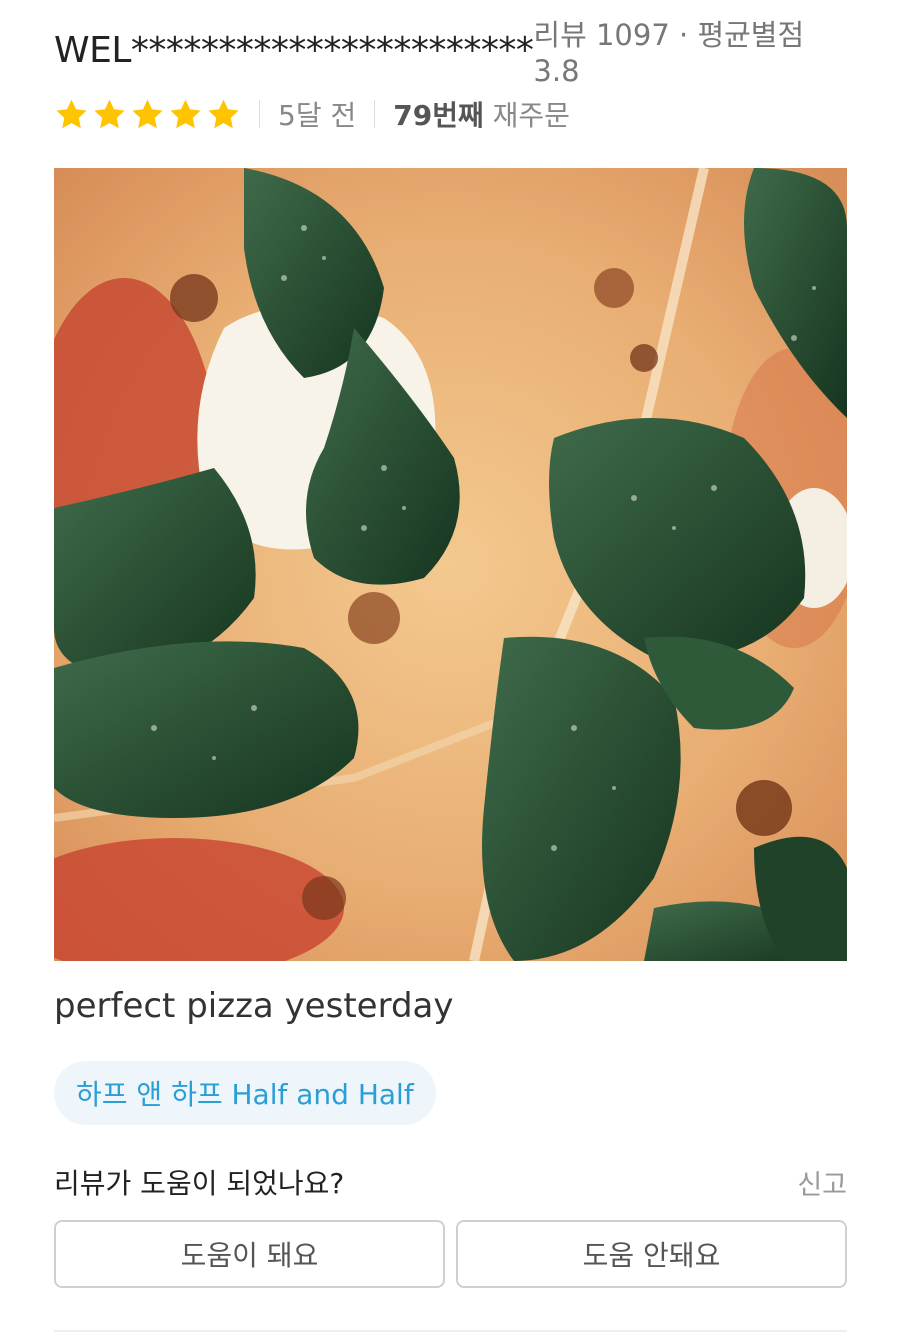  I want to click on reorder-count: 79번째, so click(438, 115).